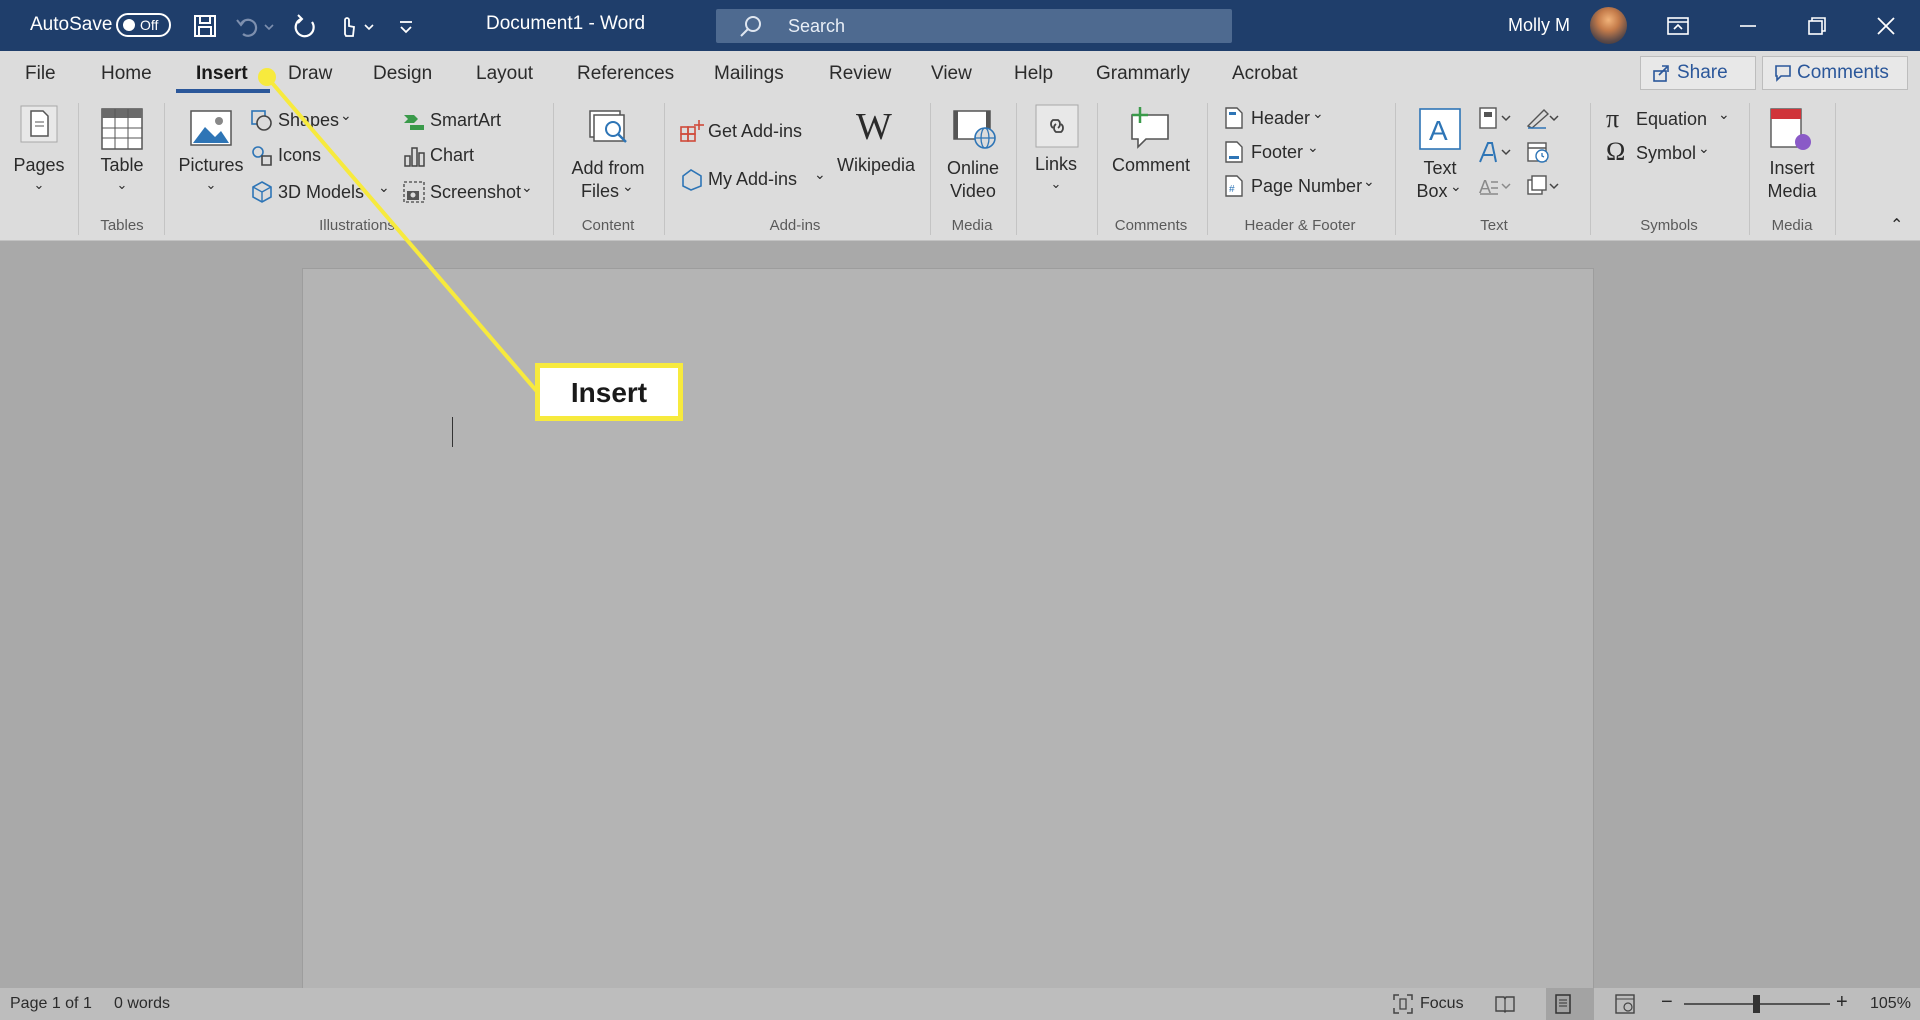 The height and width of the screenshot is (1020, 1920). I want to click on tab-acrobat: Acrobat, so click(1264, 74).